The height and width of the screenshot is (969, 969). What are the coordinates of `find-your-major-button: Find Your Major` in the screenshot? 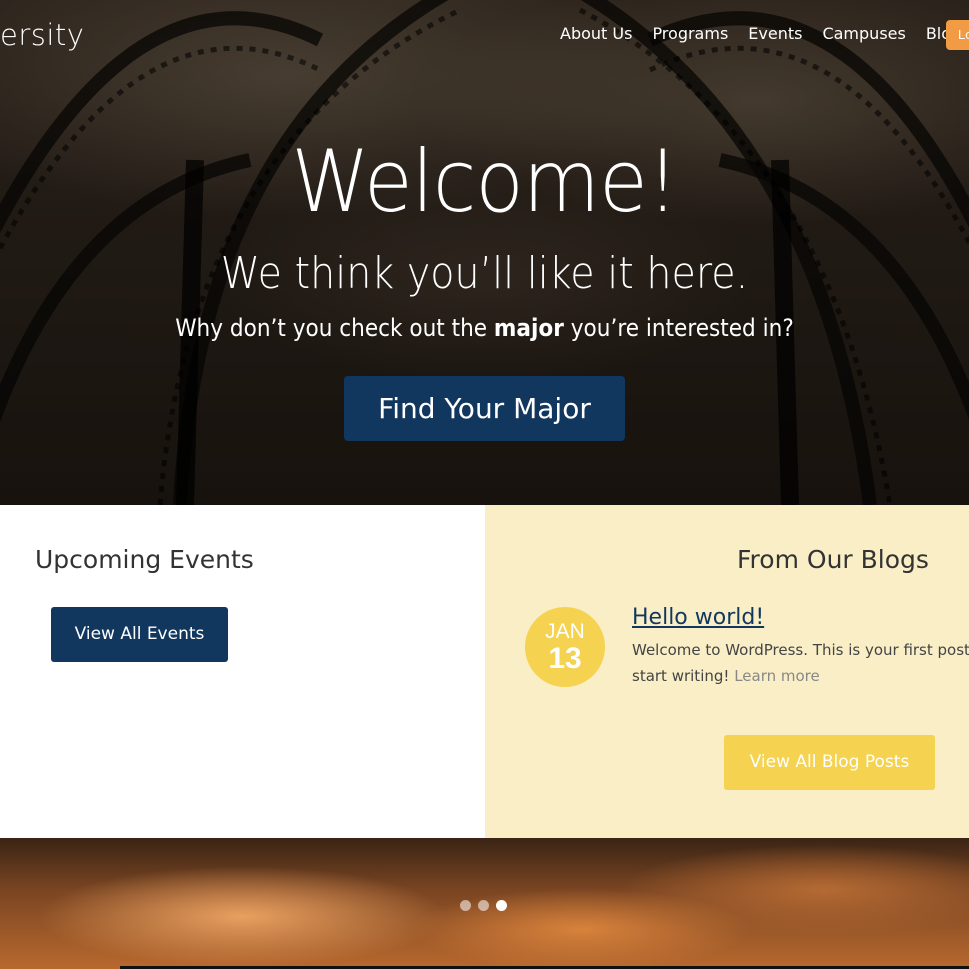 It's located at (484, 408).